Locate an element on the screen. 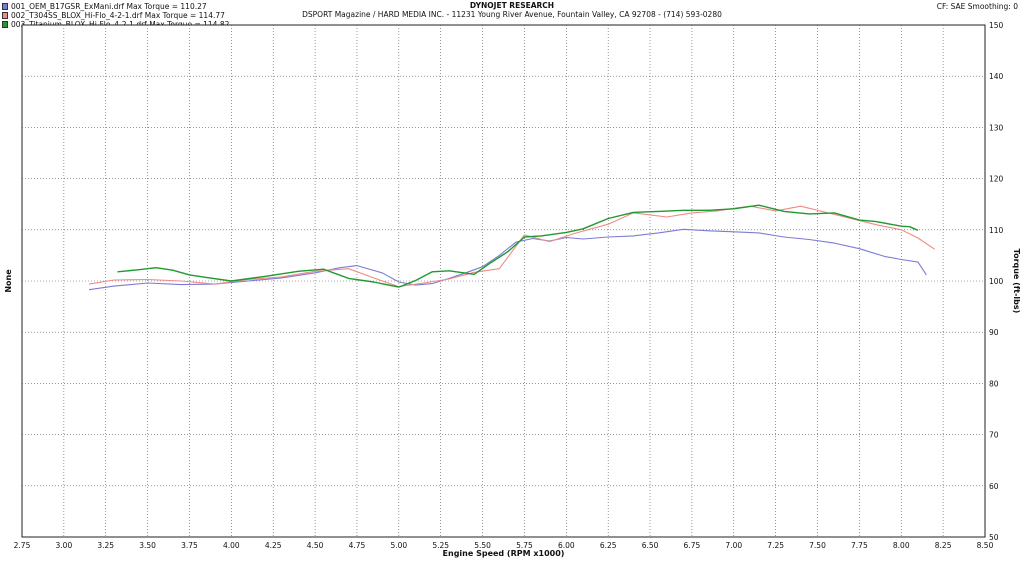 This screenshot has height=561, width=1024. x-tick-label: 3.75 is located at coordinates (189, 545).